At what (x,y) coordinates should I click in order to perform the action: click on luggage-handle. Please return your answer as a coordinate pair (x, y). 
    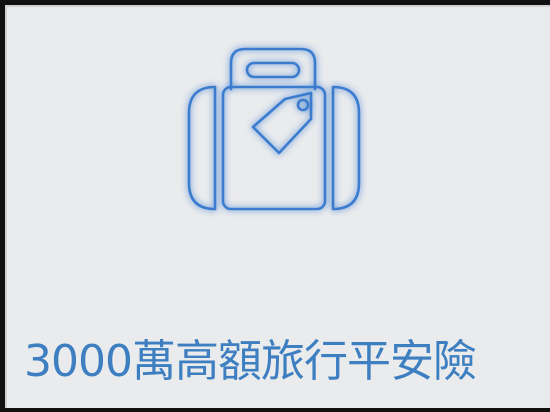
    Looking at the image, I should click on (273, 69).